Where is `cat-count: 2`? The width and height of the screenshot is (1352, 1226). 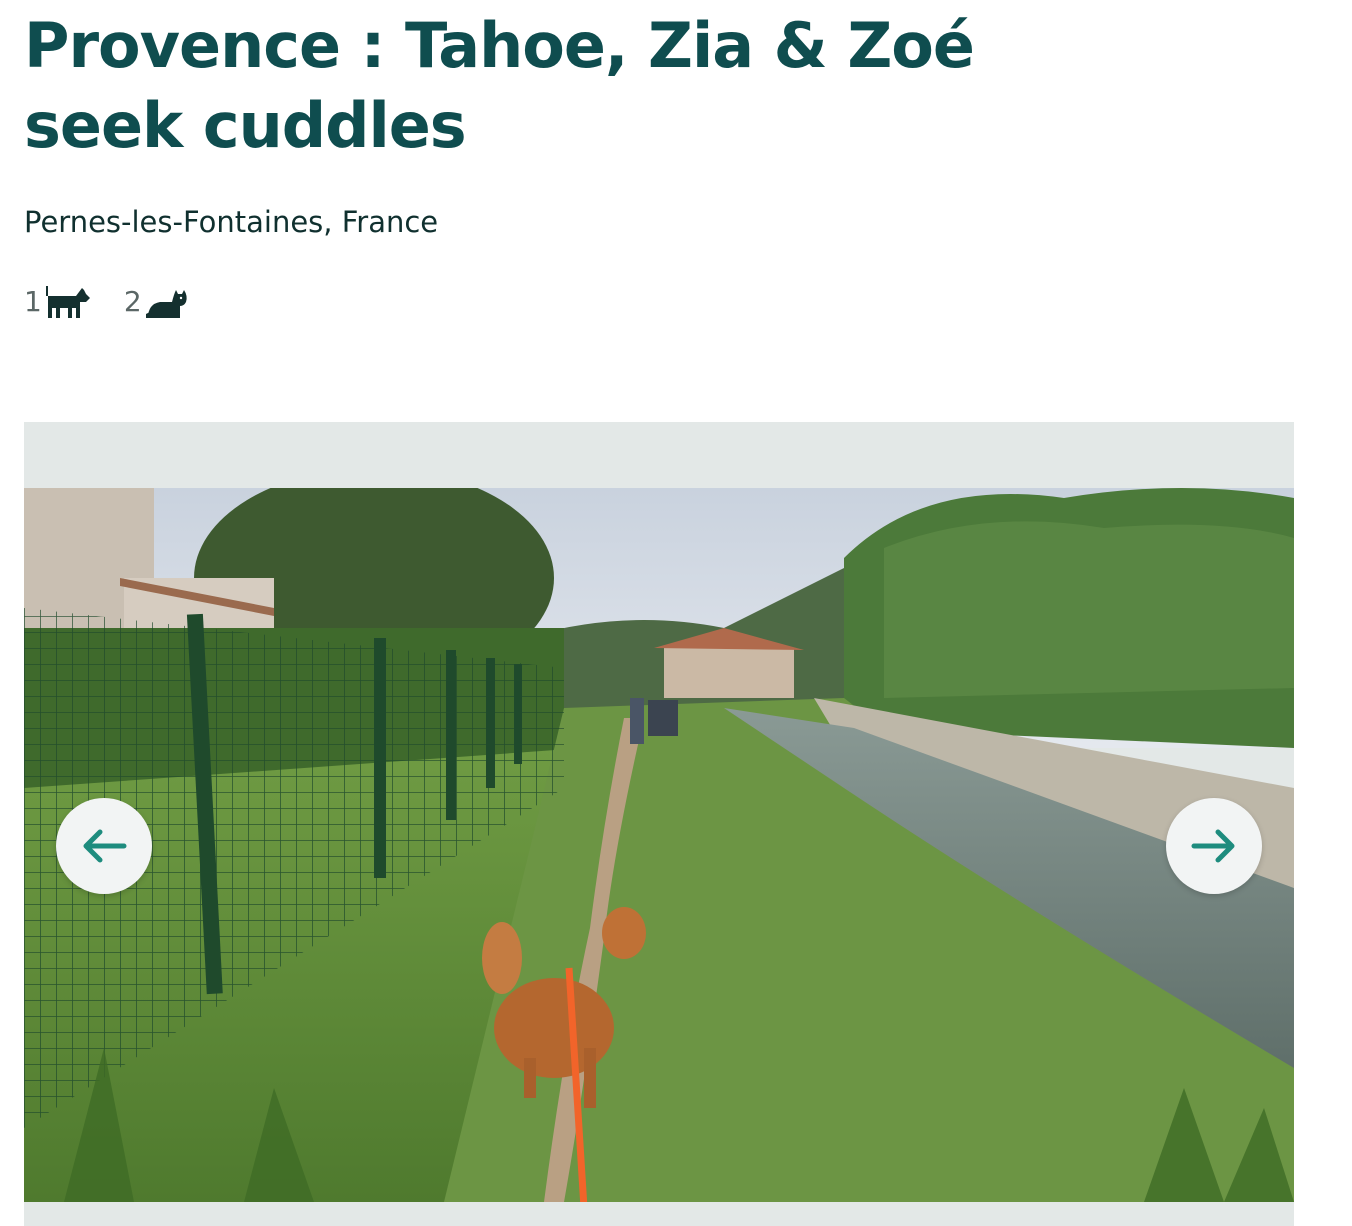
cat-count: 2 is located at coordinates (132, 301).